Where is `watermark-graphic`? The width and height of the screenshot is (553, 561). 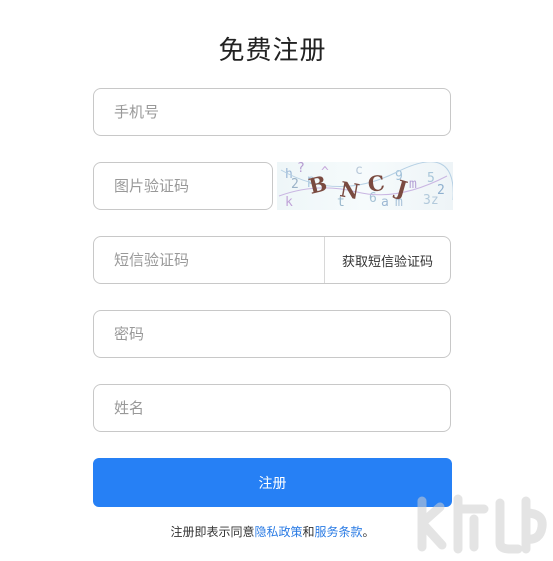
watermark-graphic is located at coordinates (482, 524).